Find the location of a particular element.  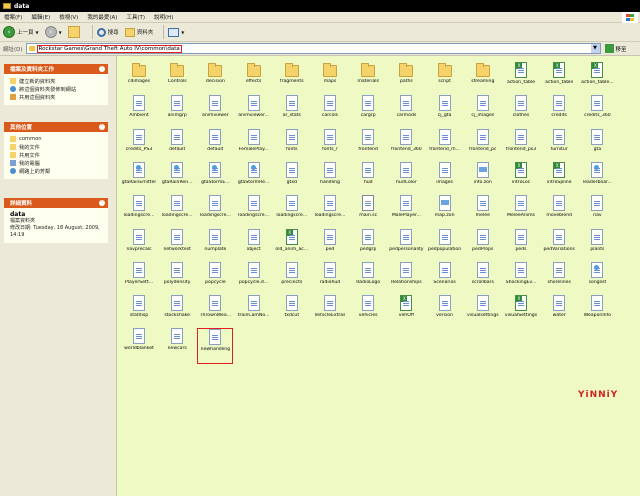

menu-favorites: 我的最愛(A) is located at coordinates (102, 17).